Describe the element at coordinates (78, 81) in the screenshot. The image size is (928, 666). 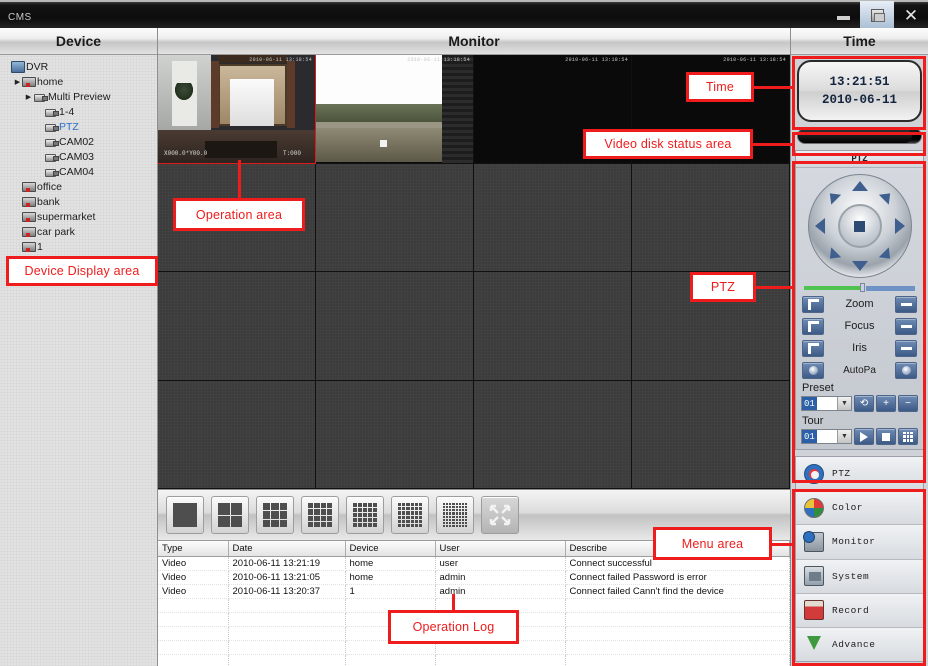
I see `tree-item-home: ▶ home` at that location.